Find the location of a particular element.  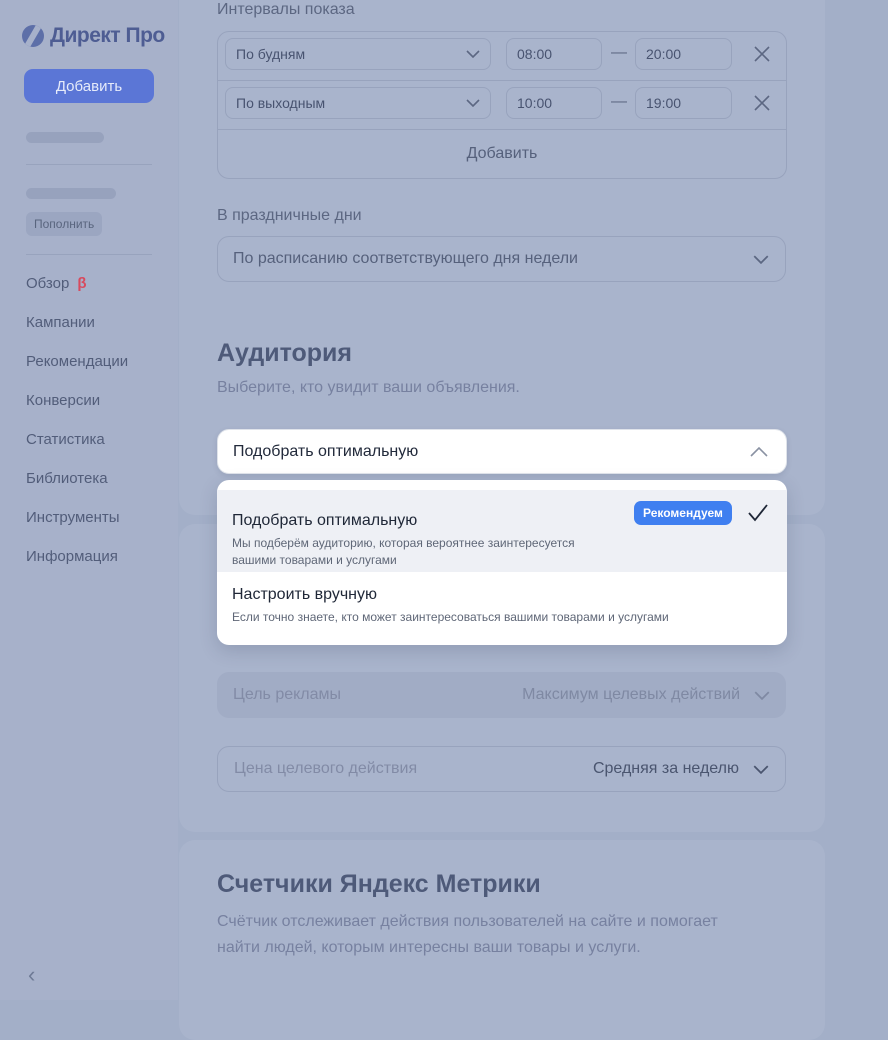

add-interval-button: Добавить is located at coordinates (502, 154).